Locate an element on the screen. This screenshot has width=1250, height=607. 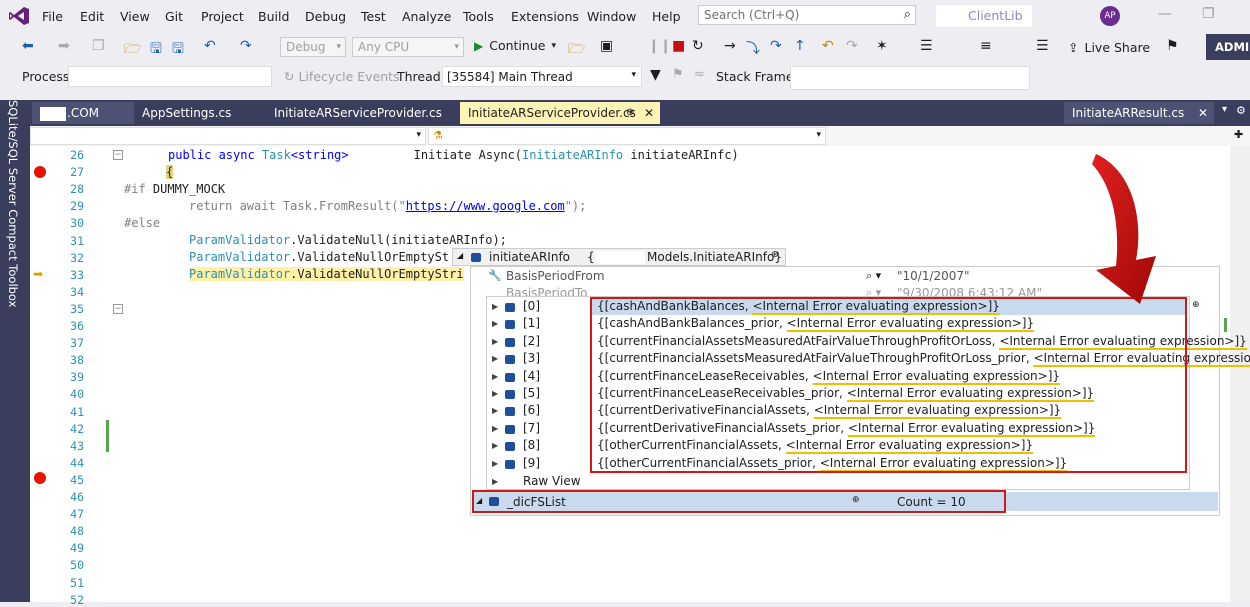
raw-view-label: Raw View is located at coordinates (552, 481).